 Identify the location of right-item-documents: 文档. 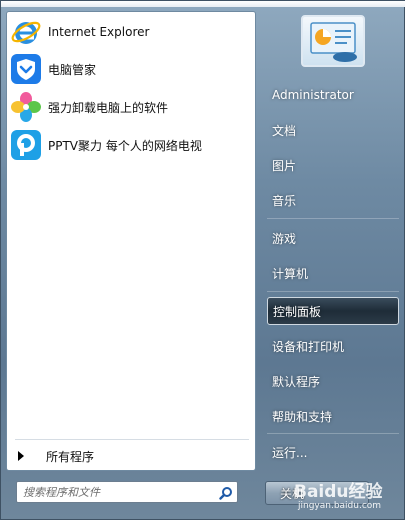
(333, 130).